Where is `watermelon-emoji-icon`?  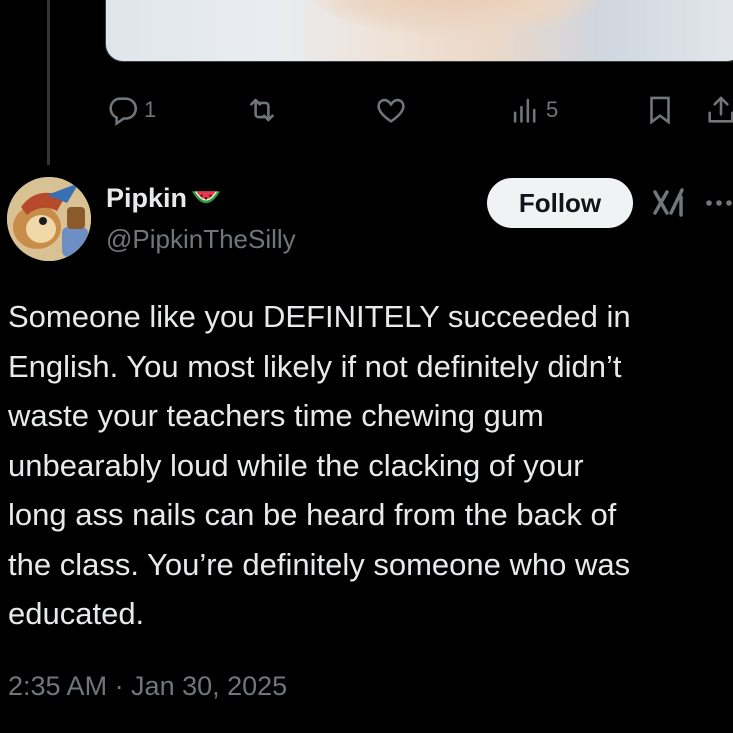 watermelon-emoji-icon is located at coordinates (206, 196).